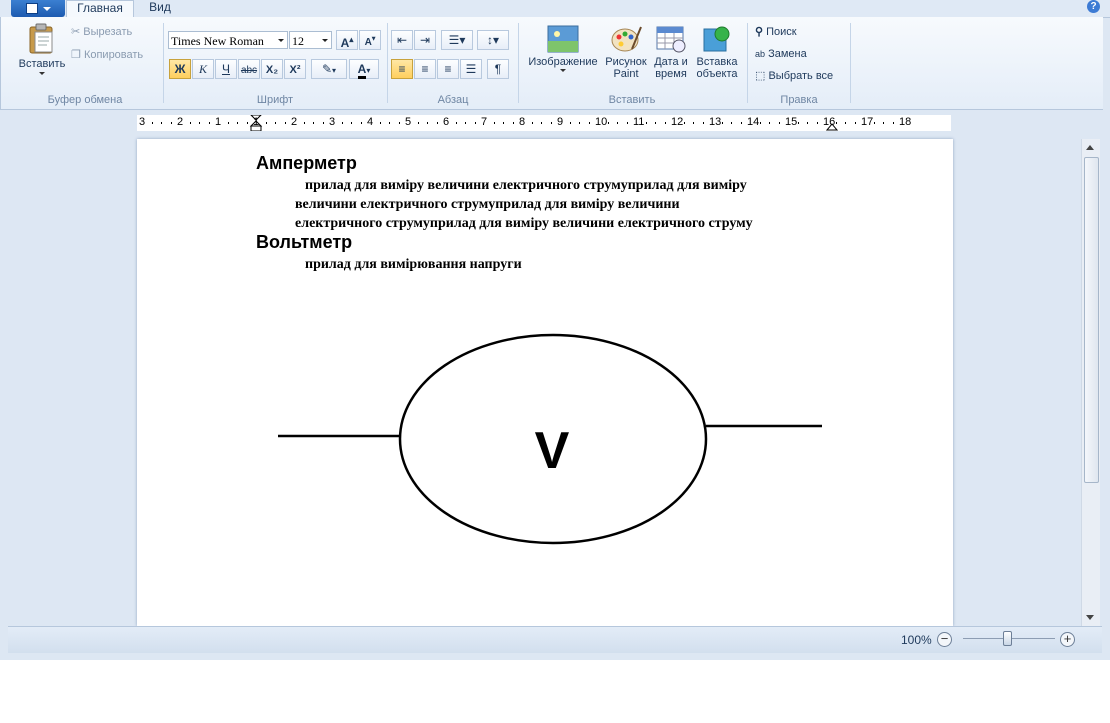 This screenshot has width=1110, height=723. What do you see at coordinates (256, 122) in the screenshot?
I see `ruler-label: 1` at bounding box center [256, 122].